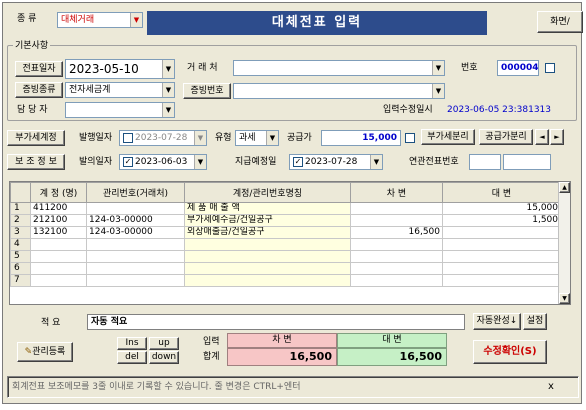 This screenshot has width=586, height=410. I want to click on evidence-type-select: 전자세금계 ▼, so click(120, 90).